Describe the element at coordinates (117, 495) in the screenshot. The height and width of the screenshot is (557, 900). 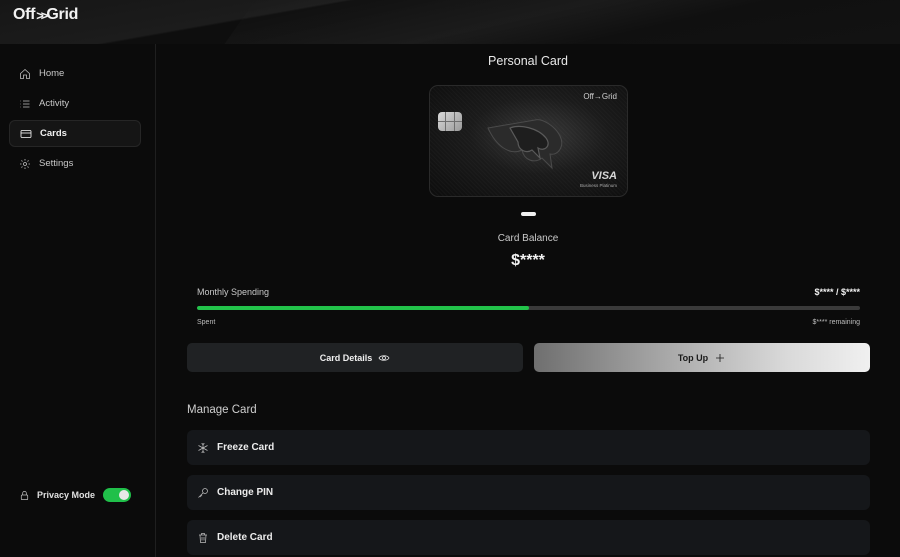
I see `privacy-mode-toggle` at that location.